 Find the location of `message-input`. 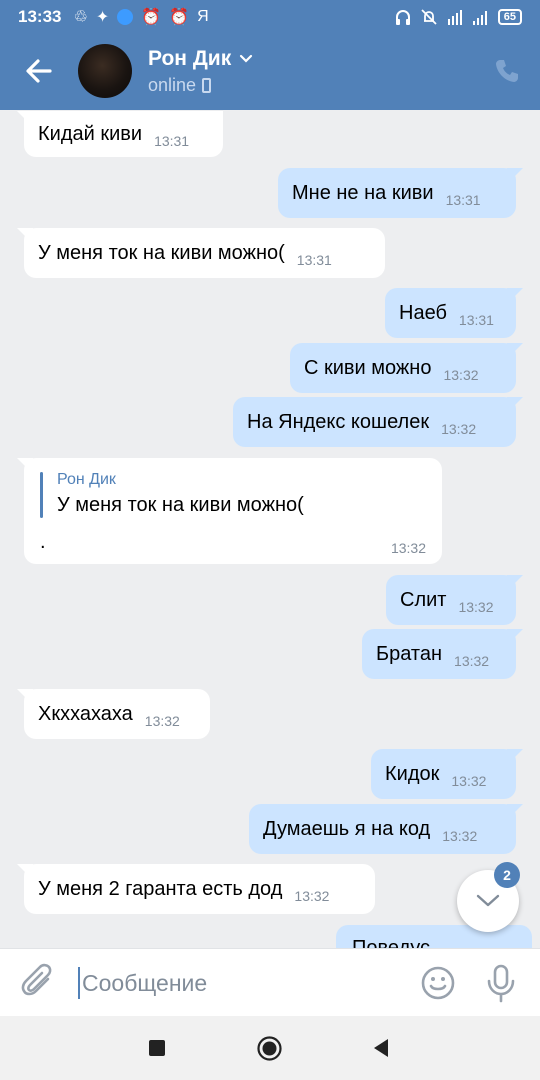

message-input is located at coordinates (242, 983).